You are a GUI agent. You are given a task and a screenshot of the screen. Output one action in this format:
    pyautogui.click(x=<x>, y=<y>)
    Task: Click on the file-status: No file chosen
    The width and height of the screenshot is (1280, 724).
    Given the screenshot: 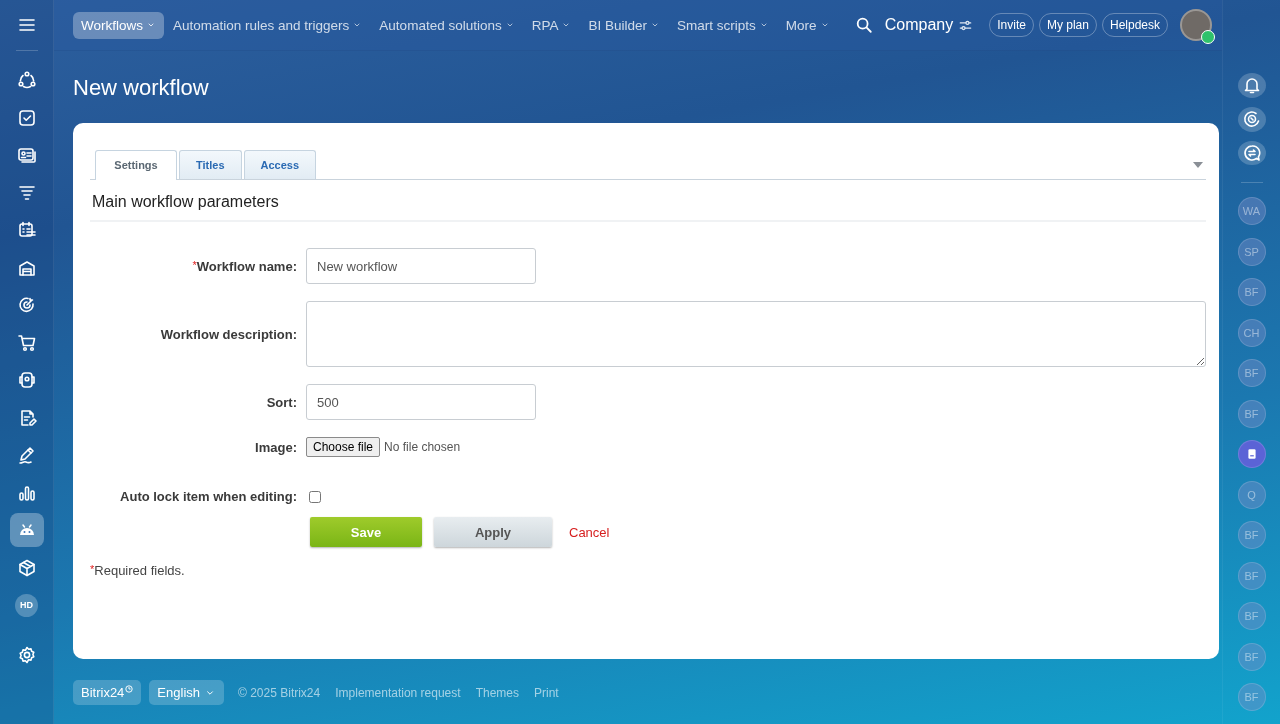 What is the action you would take?
    pyautogui.click(x=422, y=447)
    